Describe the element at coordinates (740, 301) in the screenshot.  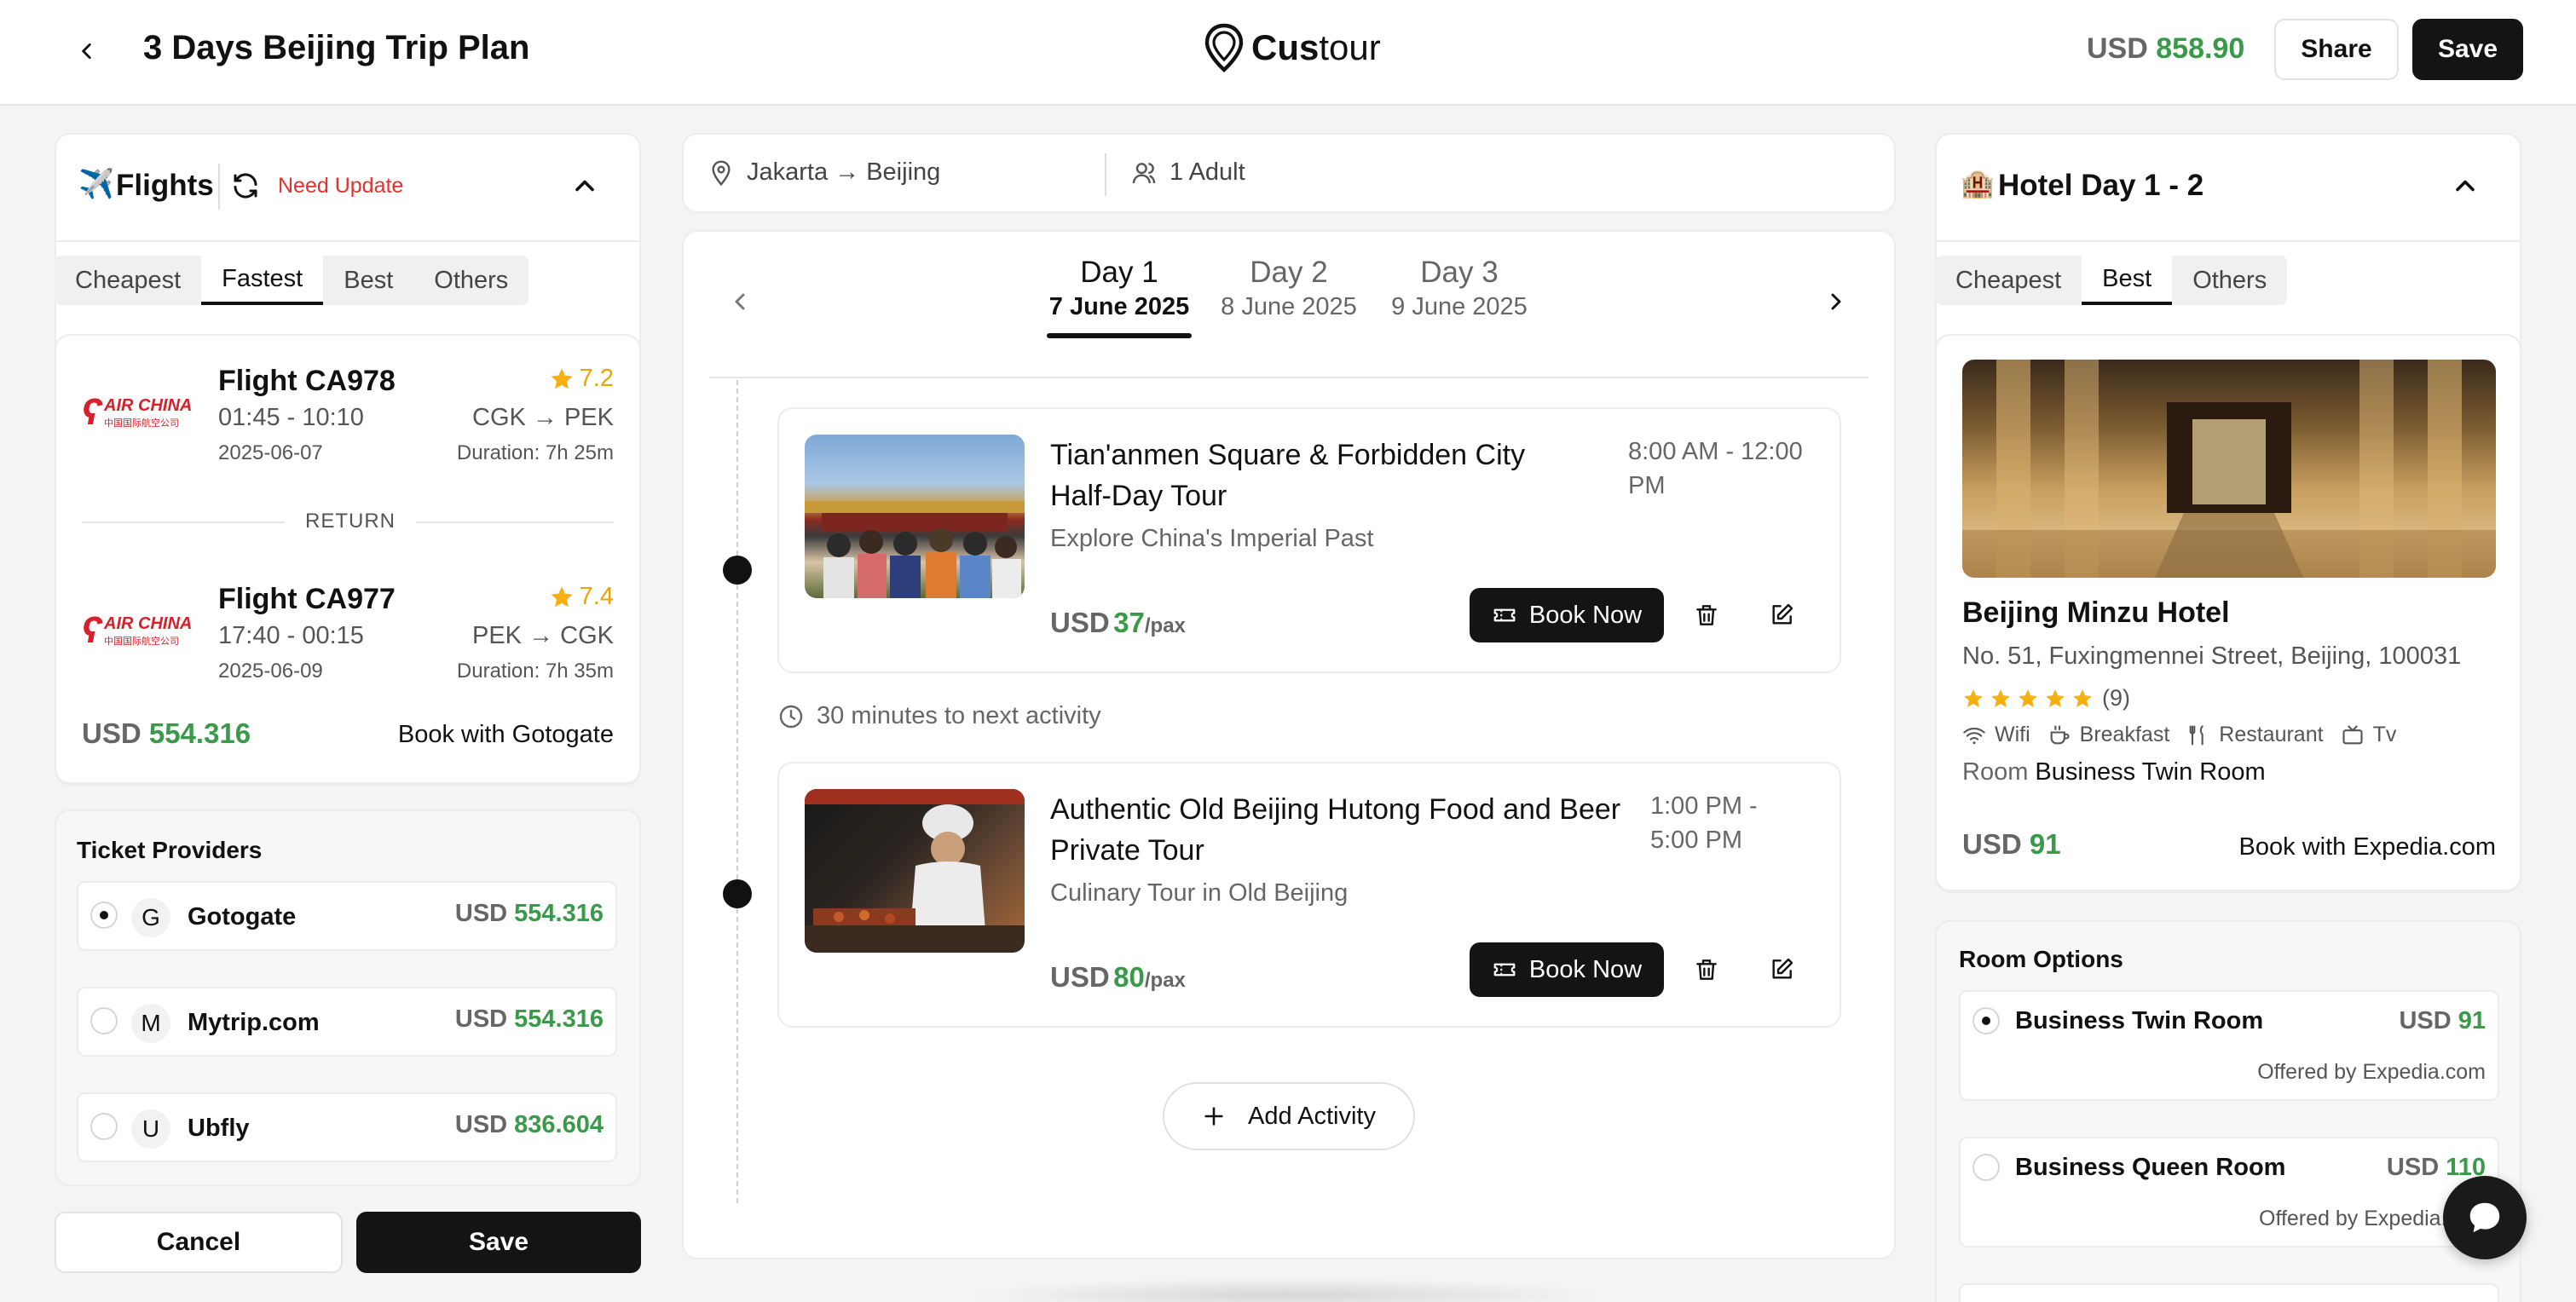
I see `prev-day-button` at that location.